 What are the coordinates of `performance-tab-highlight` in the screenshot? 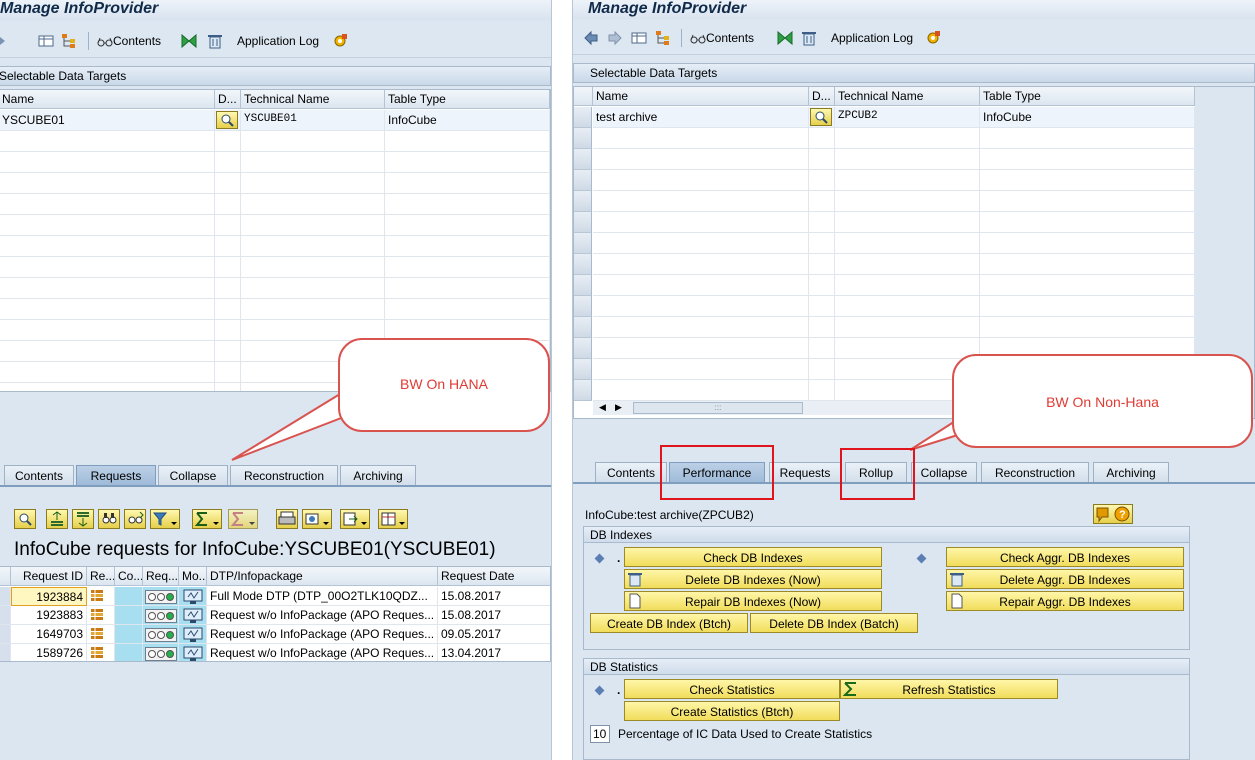 It's located at (717, 472).